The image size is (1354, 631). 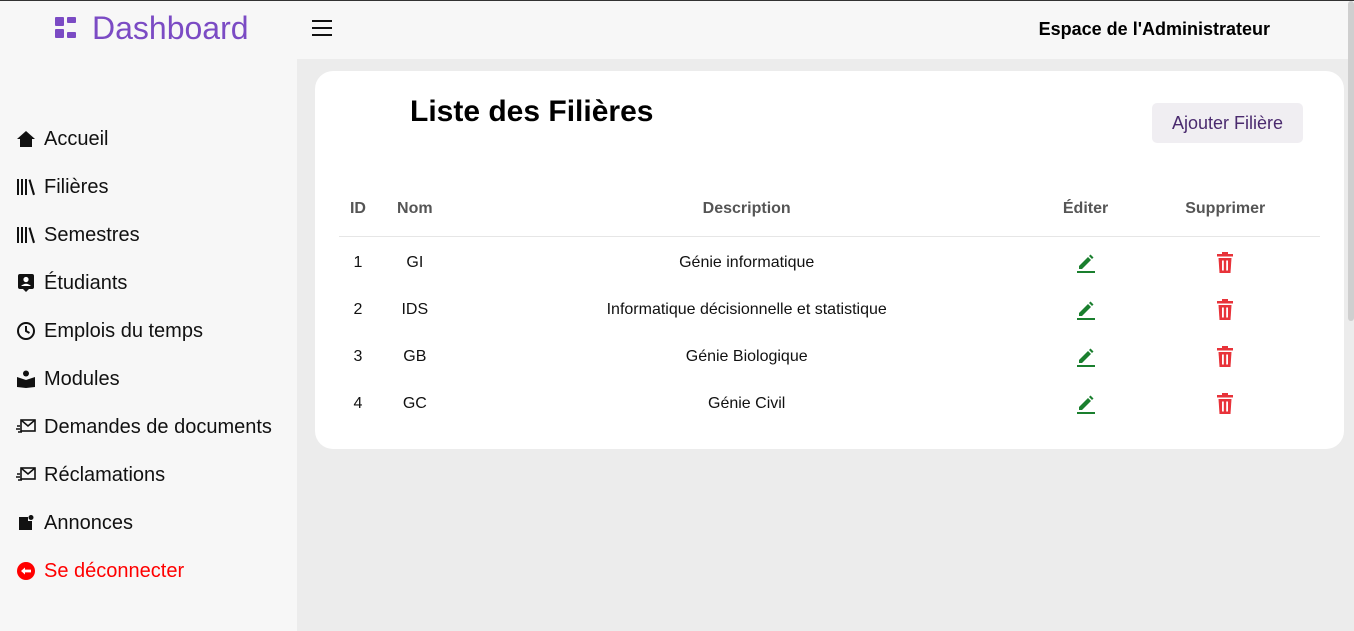 I want to click on cell-nom: IDS, so click(x=415, y=309).